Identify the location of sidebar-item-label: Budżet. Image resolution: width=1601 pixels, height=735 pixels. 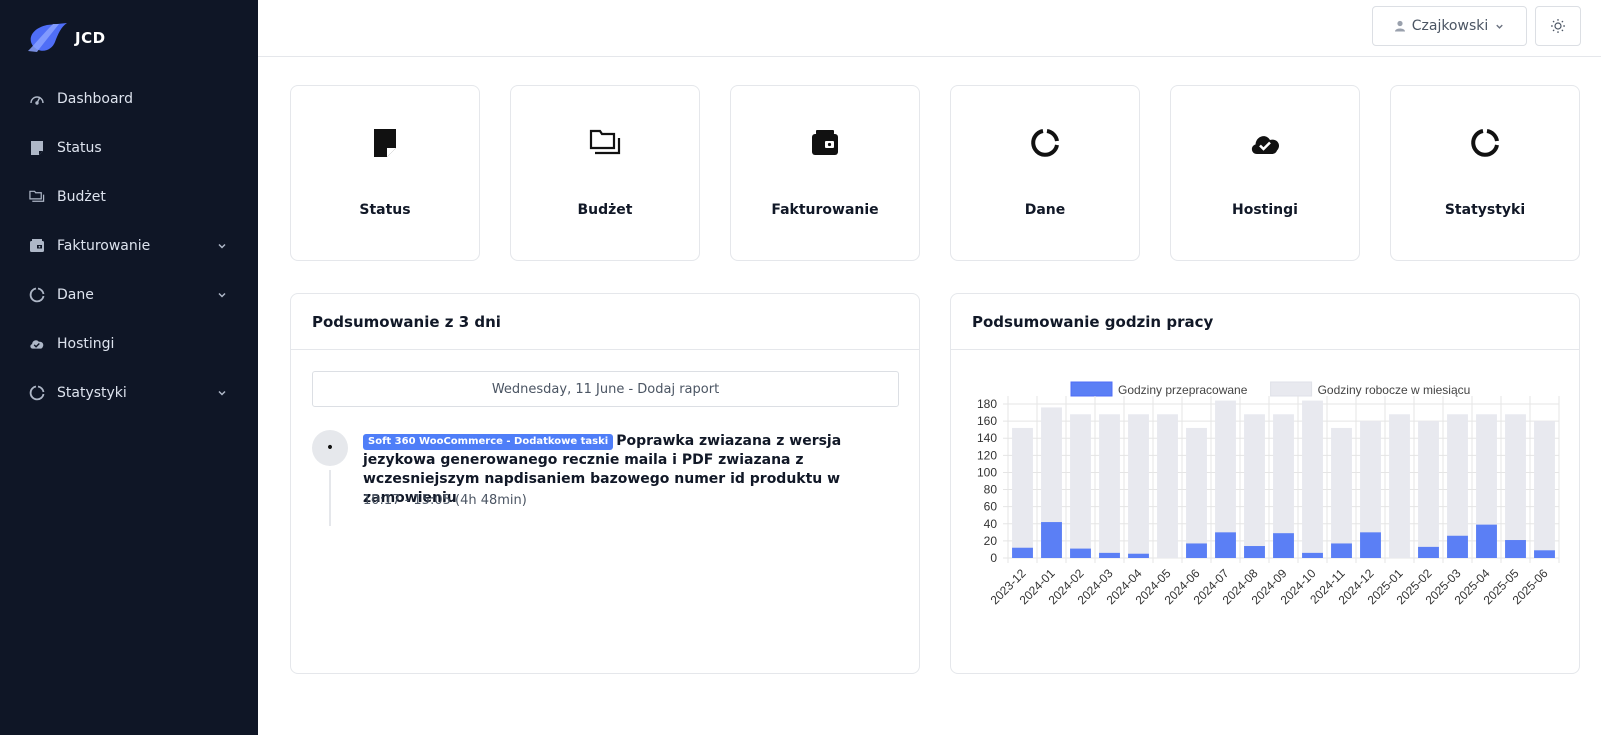
(81, 196).